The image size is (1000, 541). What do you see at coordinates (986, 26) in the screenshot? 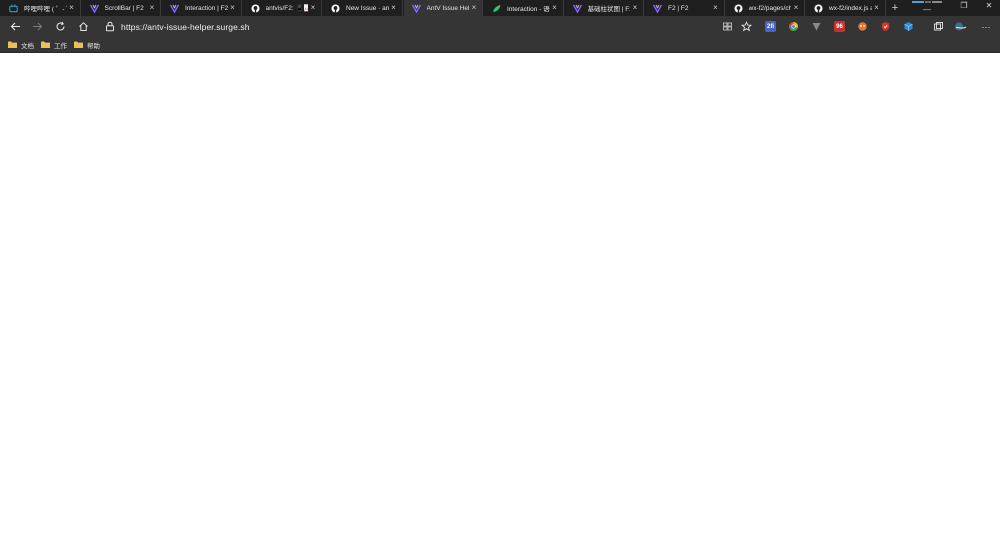
I see `settings-menu-button: ···` at bounding box center [986, 26].